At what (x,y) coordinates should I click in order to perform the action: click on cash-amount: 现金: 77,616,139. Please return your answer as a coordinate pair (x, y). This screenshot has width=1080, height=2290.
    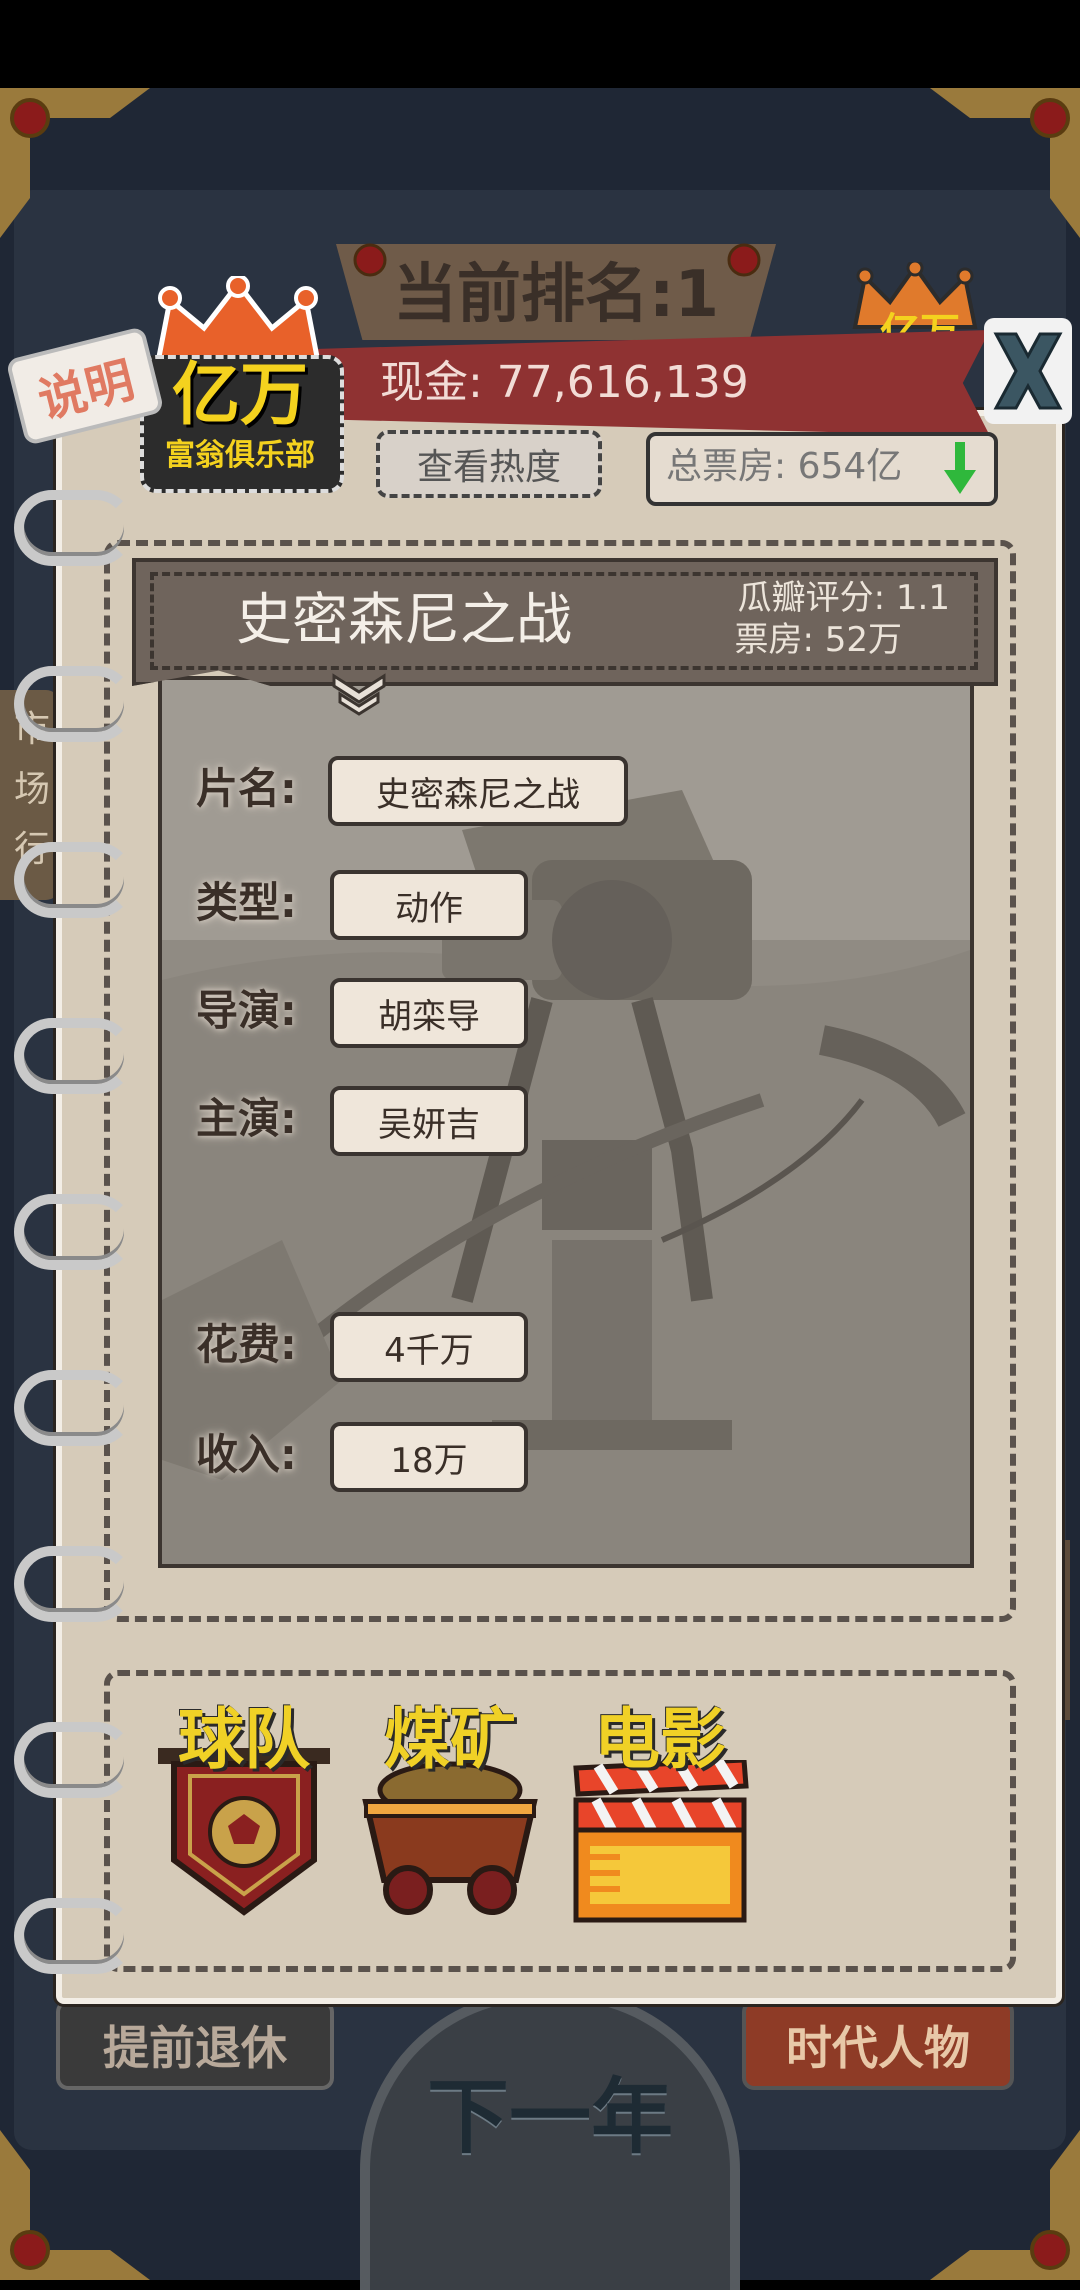
    Looking at the image, I should click on (564, 382).